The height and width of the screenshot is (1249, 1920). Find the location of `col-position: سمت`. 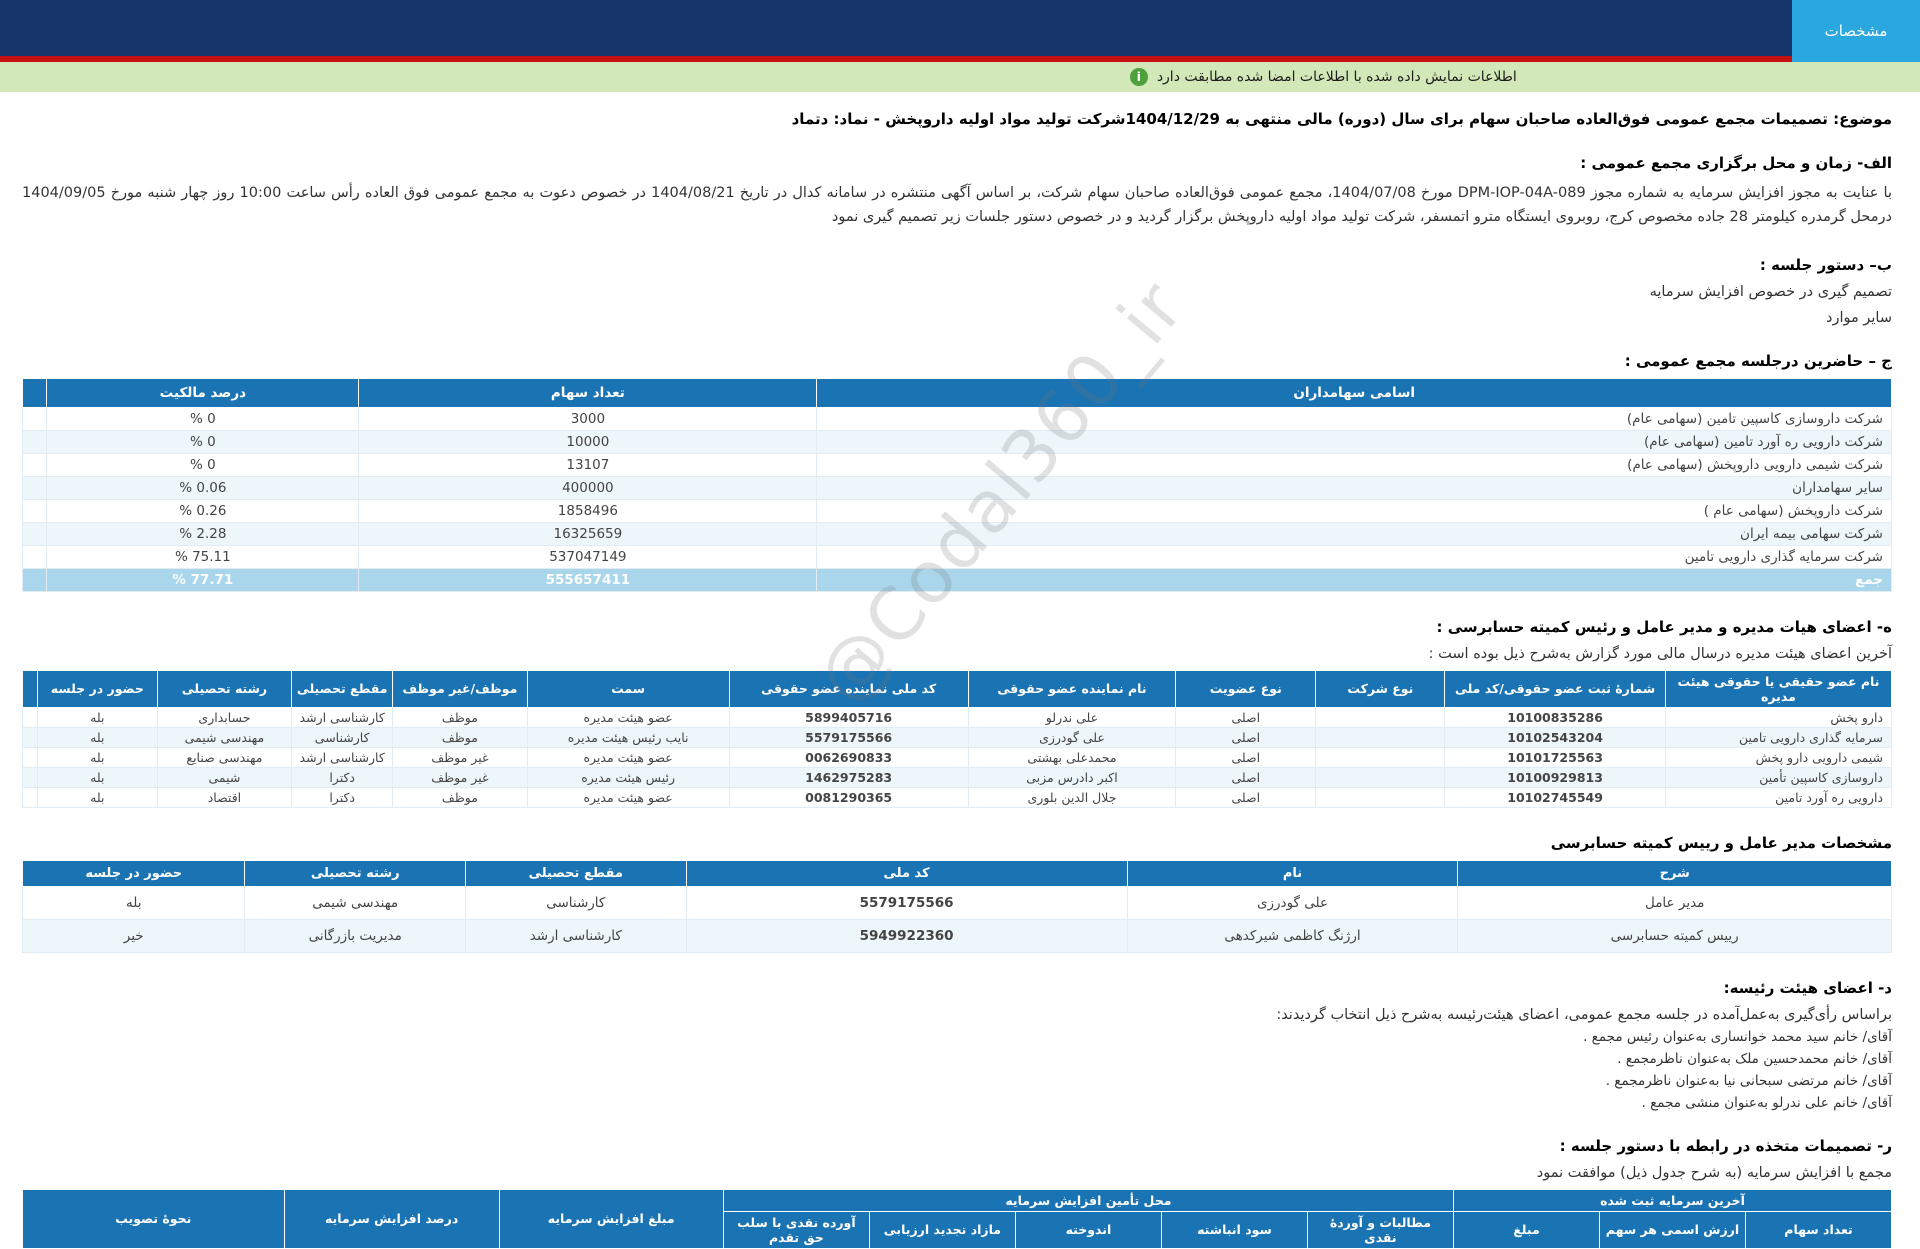

col-position: سمت is located at coordinates (628, 688).